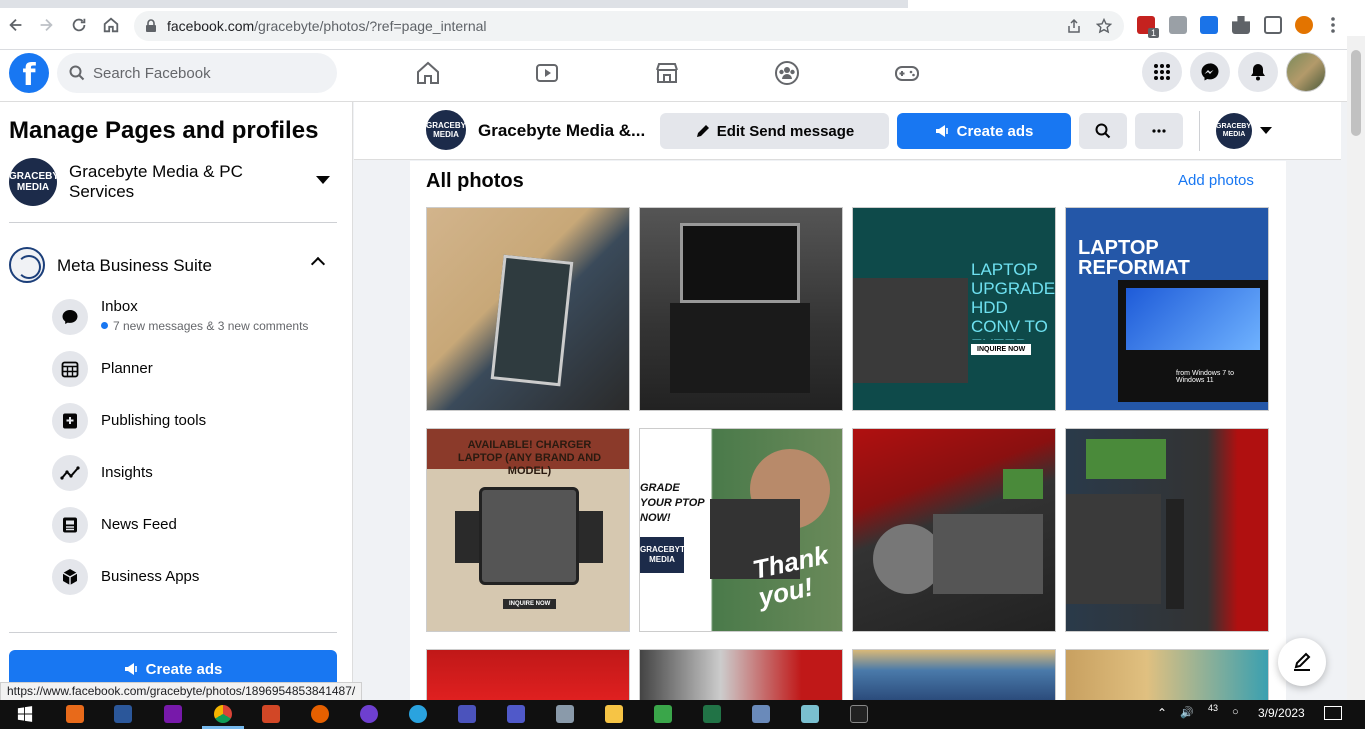 This screenshot has height=729, width=1365. Describe the element at coordinates (111, 25) in the screenshot. I see `home-icon` at that location.